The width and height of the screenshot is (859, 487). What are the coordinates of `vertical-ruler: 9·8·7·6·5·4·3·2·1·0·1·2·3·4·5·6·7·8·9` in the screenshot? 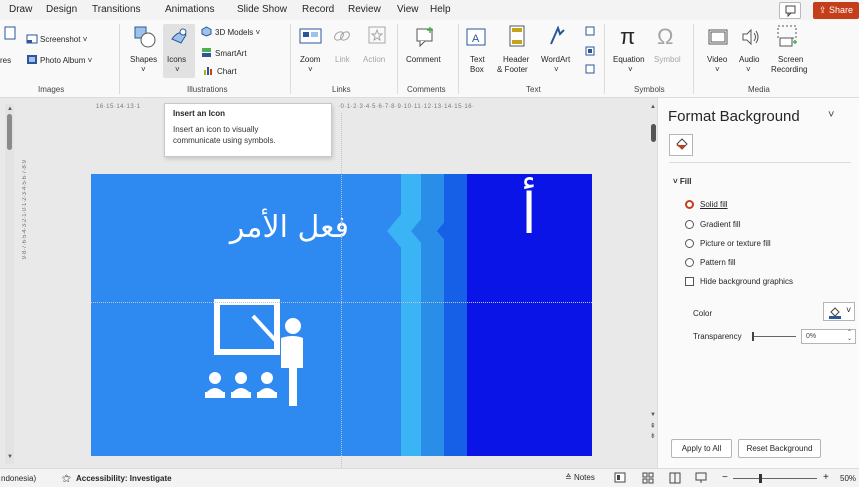 It's located at (26, 305).